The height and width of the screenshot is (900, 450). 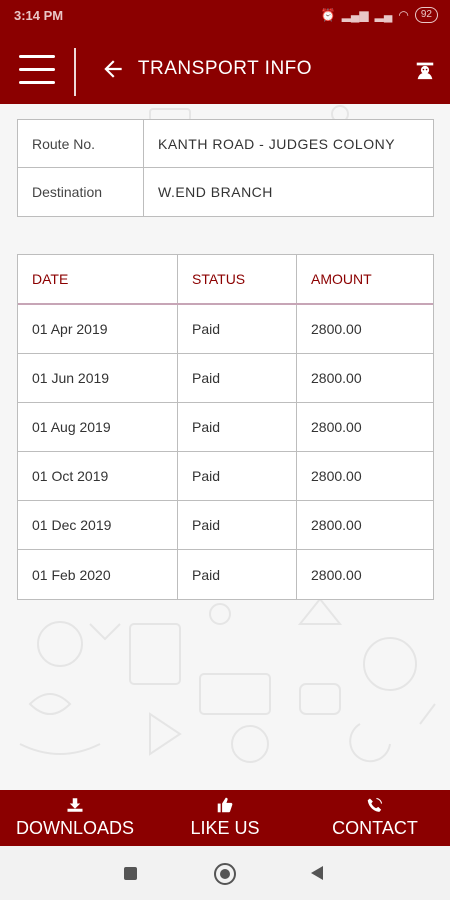 I want to click on system-nav-bar, so click(x=225, y=873).